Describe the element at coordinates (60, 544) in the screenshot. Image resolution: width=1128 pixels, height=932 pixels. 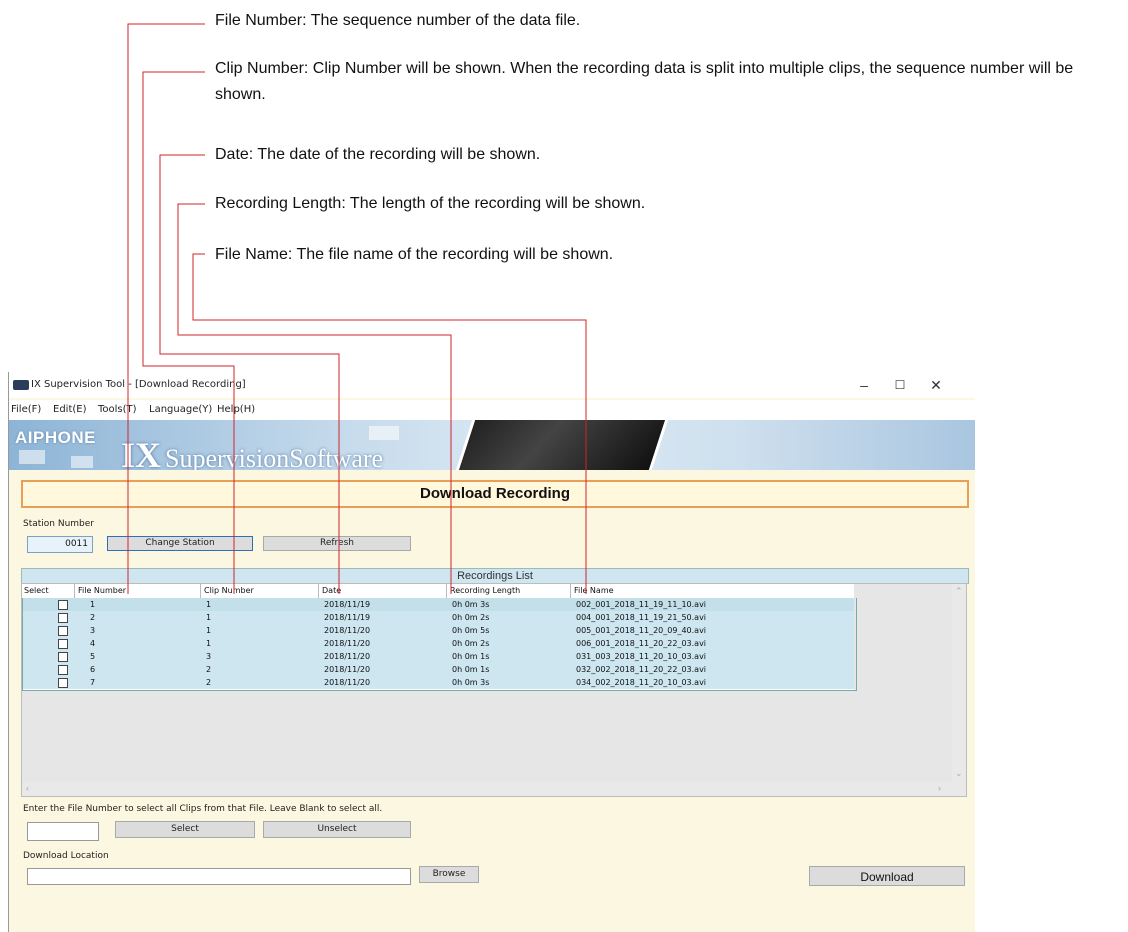
I see `station-number-field: 0011` at that location.